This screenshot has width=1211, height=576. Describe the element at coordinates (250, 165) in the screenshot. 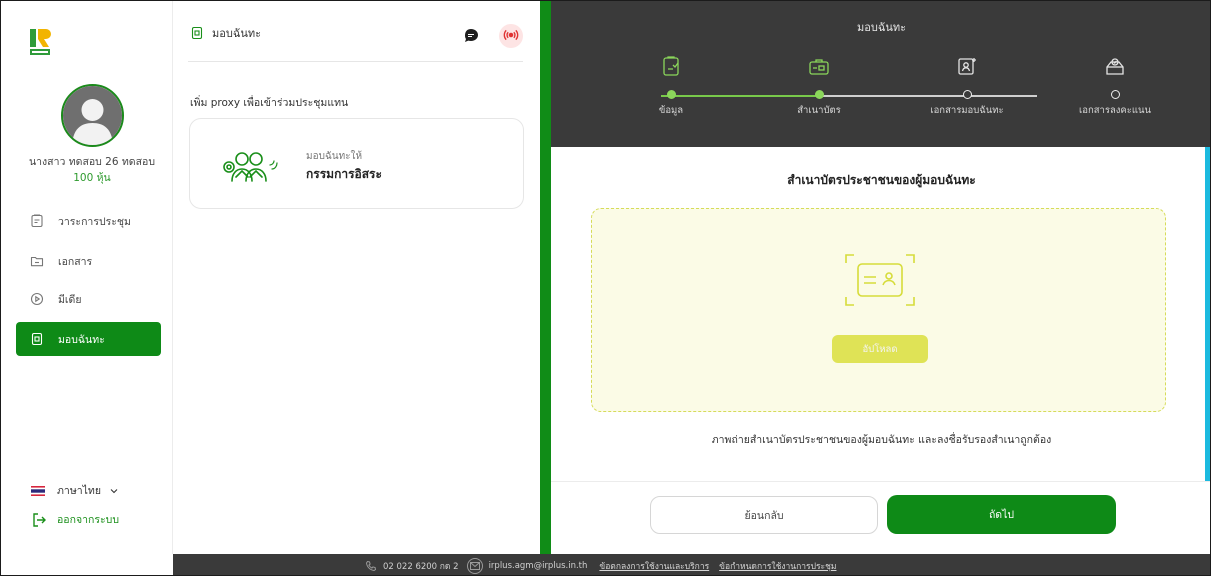

I see `group-people-icon` at that location.